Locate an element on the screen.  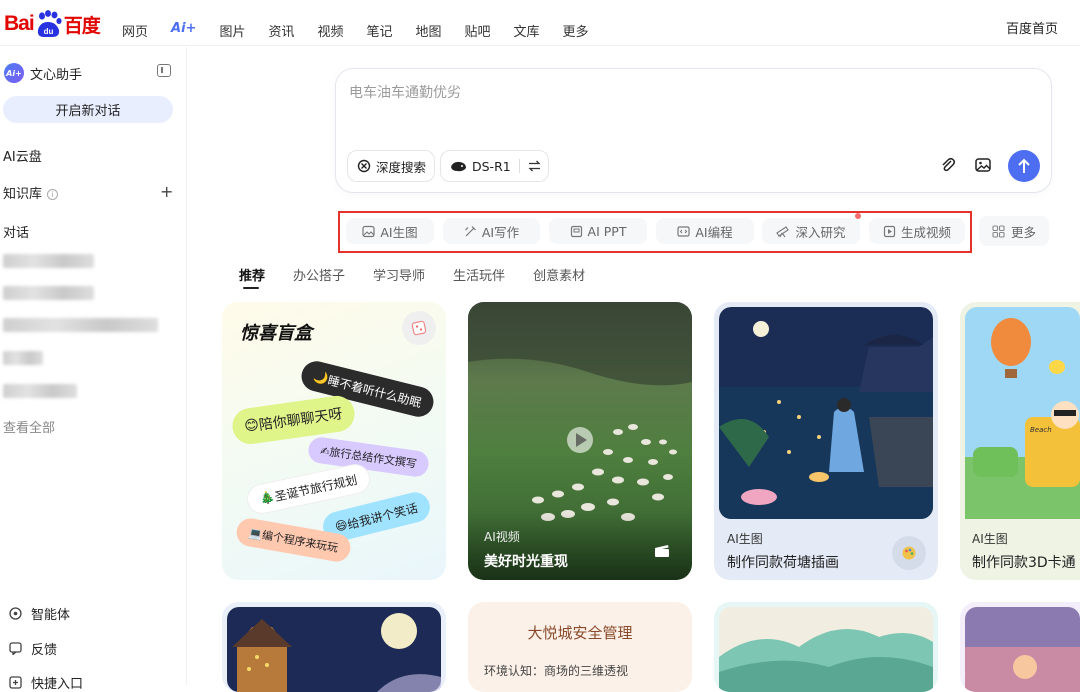
send-button is located at coordinates (1024, 166).